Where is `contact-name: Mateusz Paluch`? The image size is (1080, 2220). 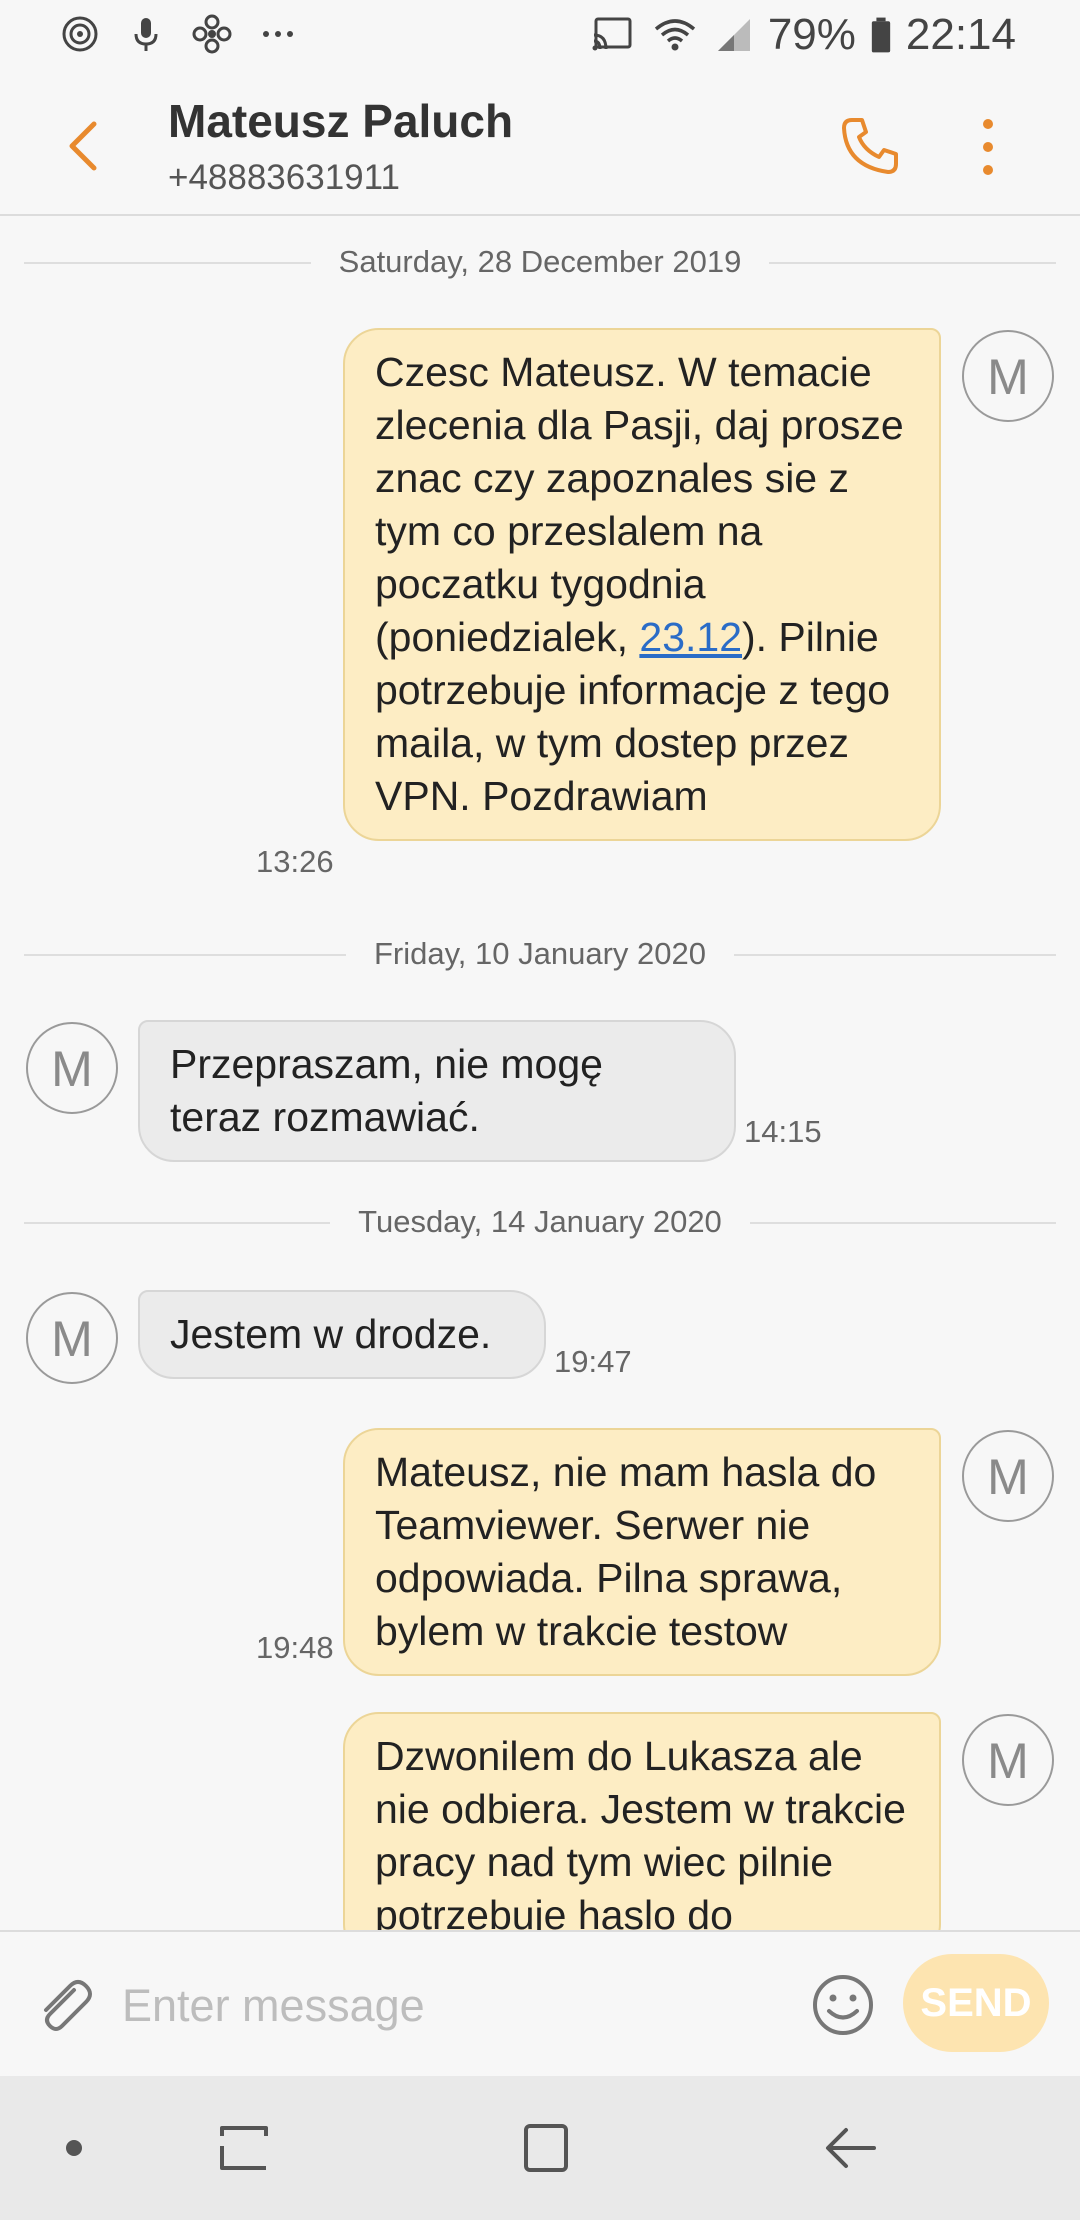
contact-name: Mateusz Paluch is located at coordinates (340, 121).